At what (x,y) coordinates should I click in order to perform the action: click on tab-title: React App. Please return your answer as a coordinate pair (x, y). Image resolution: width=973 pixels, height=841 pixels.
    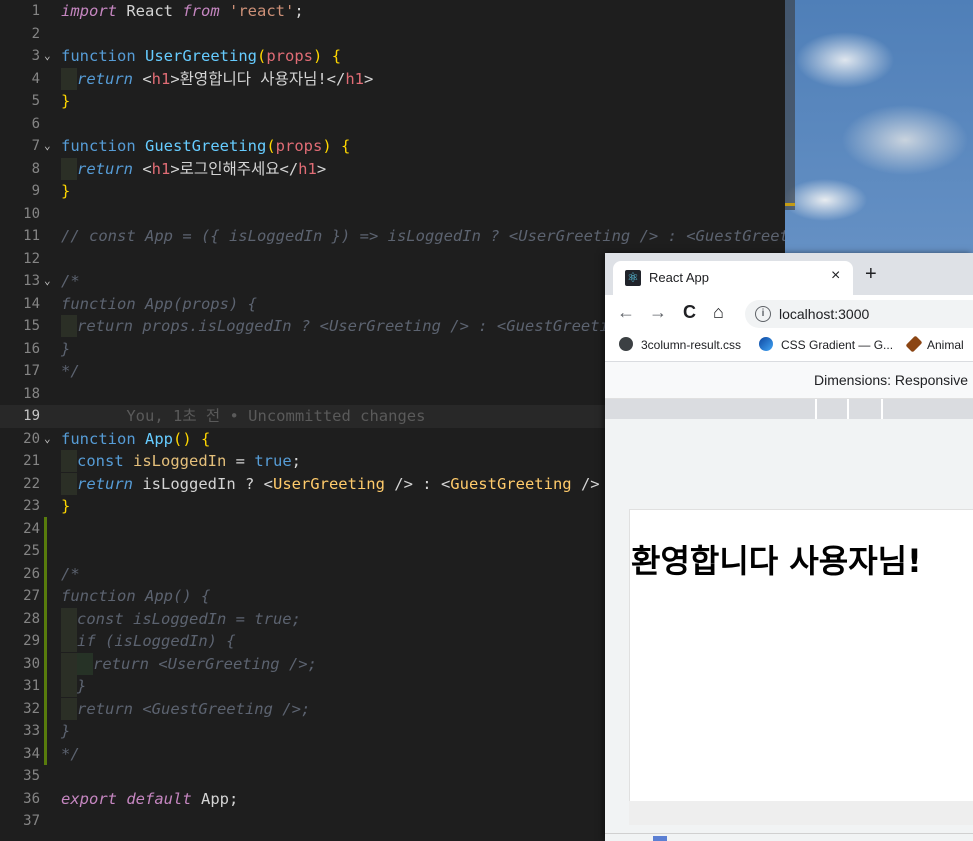
    Looking at the image, I should click on (679, 277).